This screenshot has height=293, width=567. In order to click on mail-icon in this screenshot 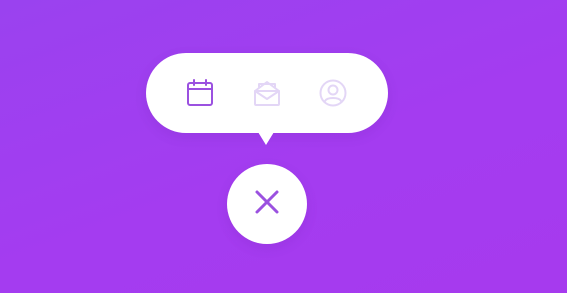, I will do `click(267, 93)`.